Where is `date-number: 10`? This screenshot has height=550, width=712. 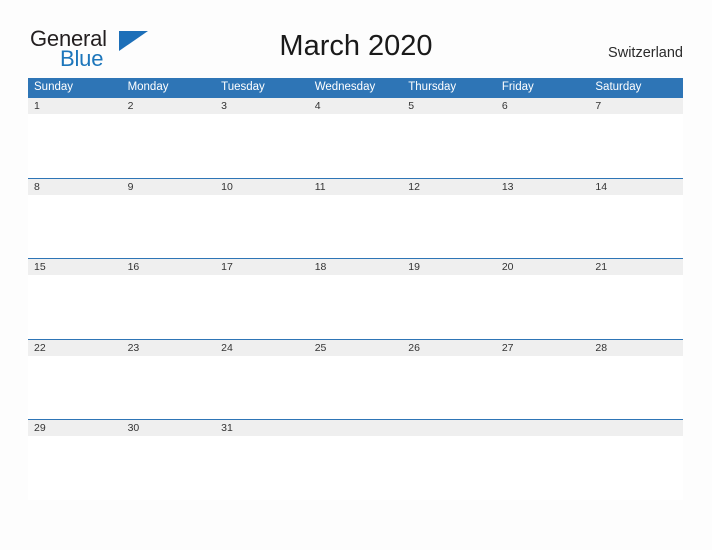 date-number: 10 is located at coordinates (262, 187).